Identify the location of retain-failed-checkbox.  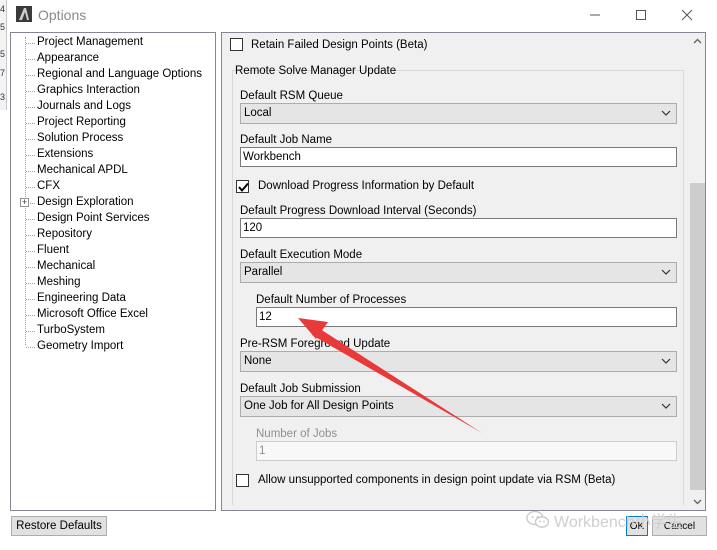
(236, 44).